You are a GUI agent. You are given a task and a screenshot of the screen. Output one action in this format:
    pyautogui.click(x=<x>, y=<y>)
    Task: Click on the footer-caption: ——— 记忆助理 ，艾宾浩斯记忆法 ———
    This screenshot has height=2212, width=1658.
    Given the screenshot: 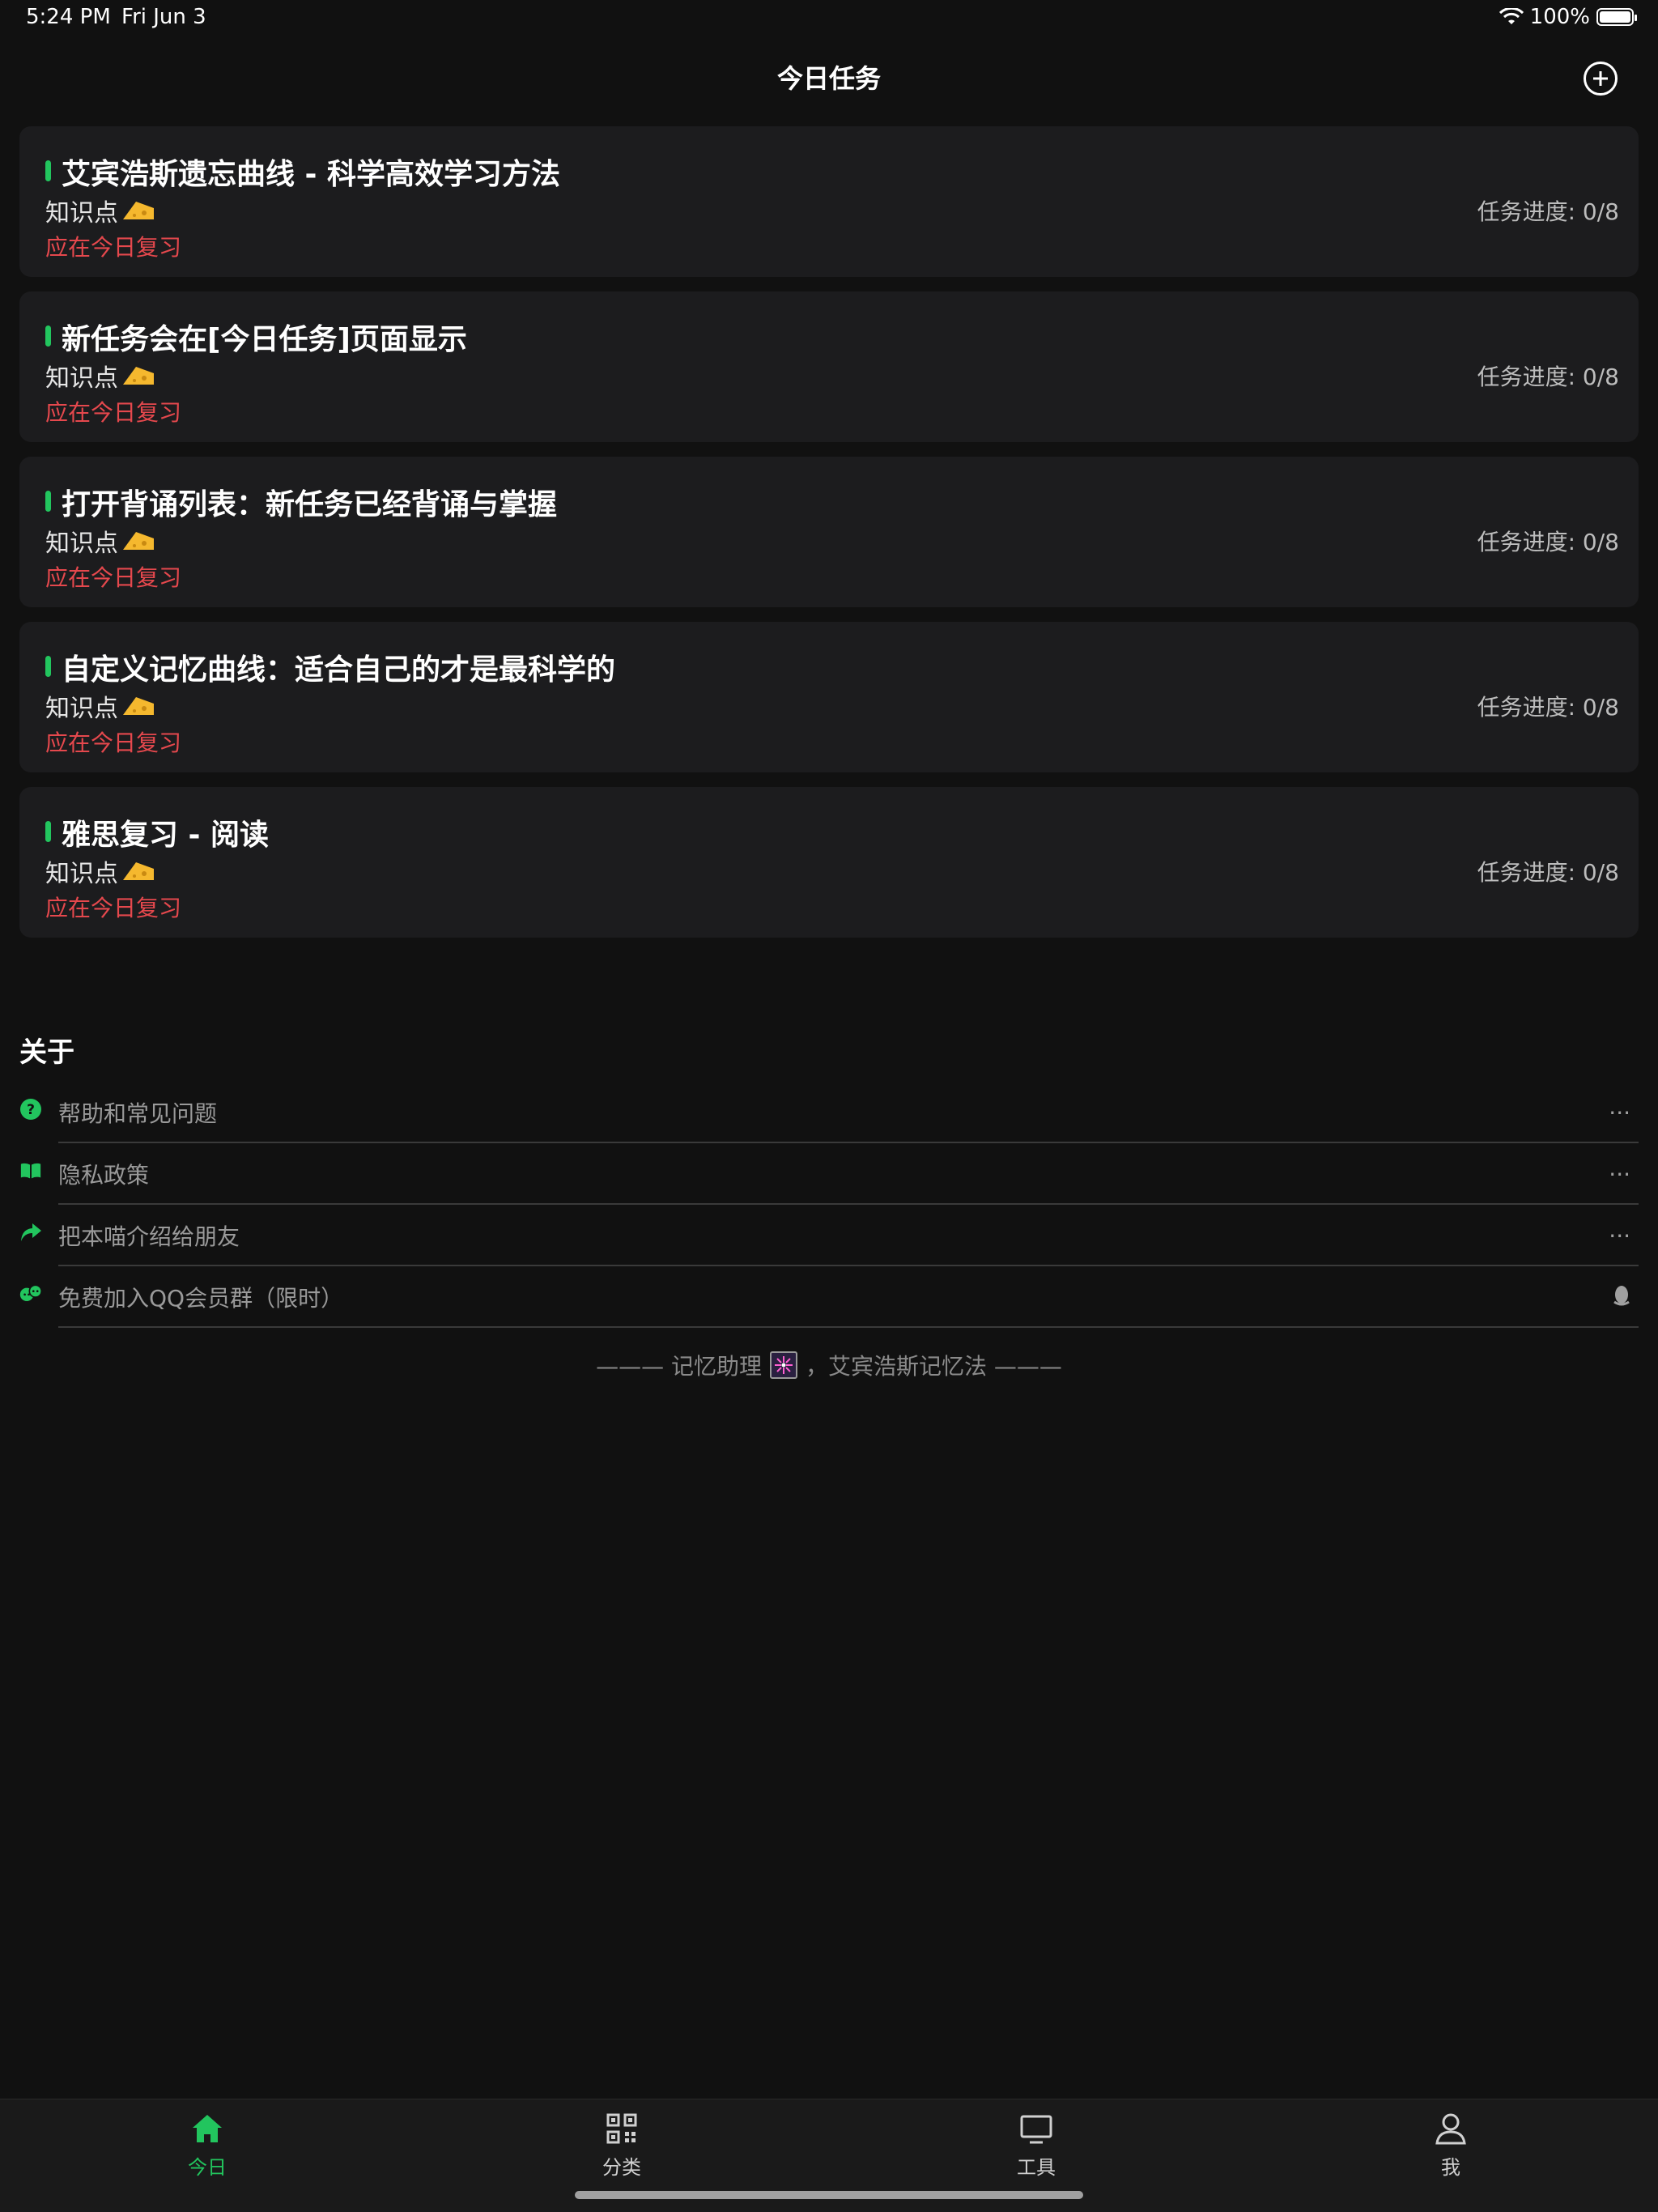 What is the action you would take?
    pyautogui.click(x=829, y=1365)
    